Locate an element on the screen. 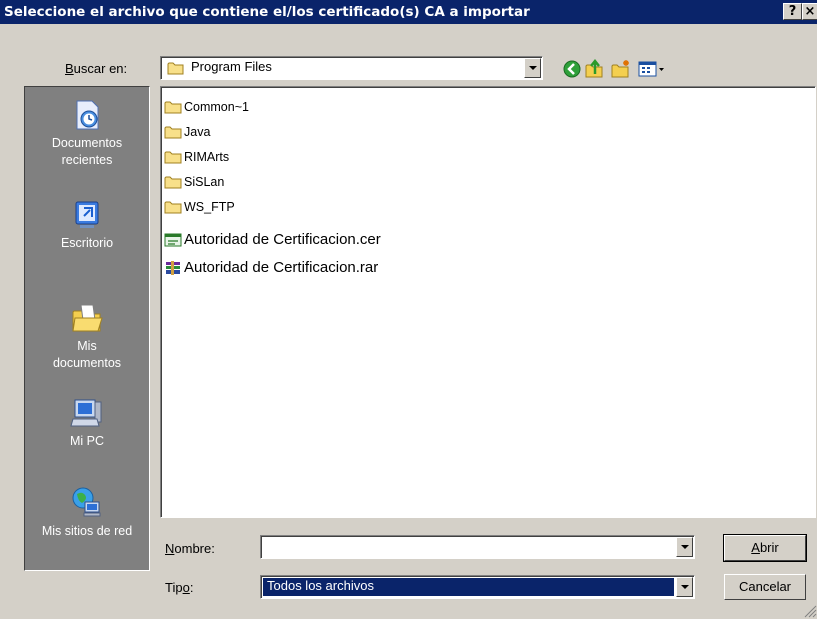 Image resolution: width=817 pixels, height=619 pixels. place-mis-documentos: Mis documentos is located at coordinates (87, 337).